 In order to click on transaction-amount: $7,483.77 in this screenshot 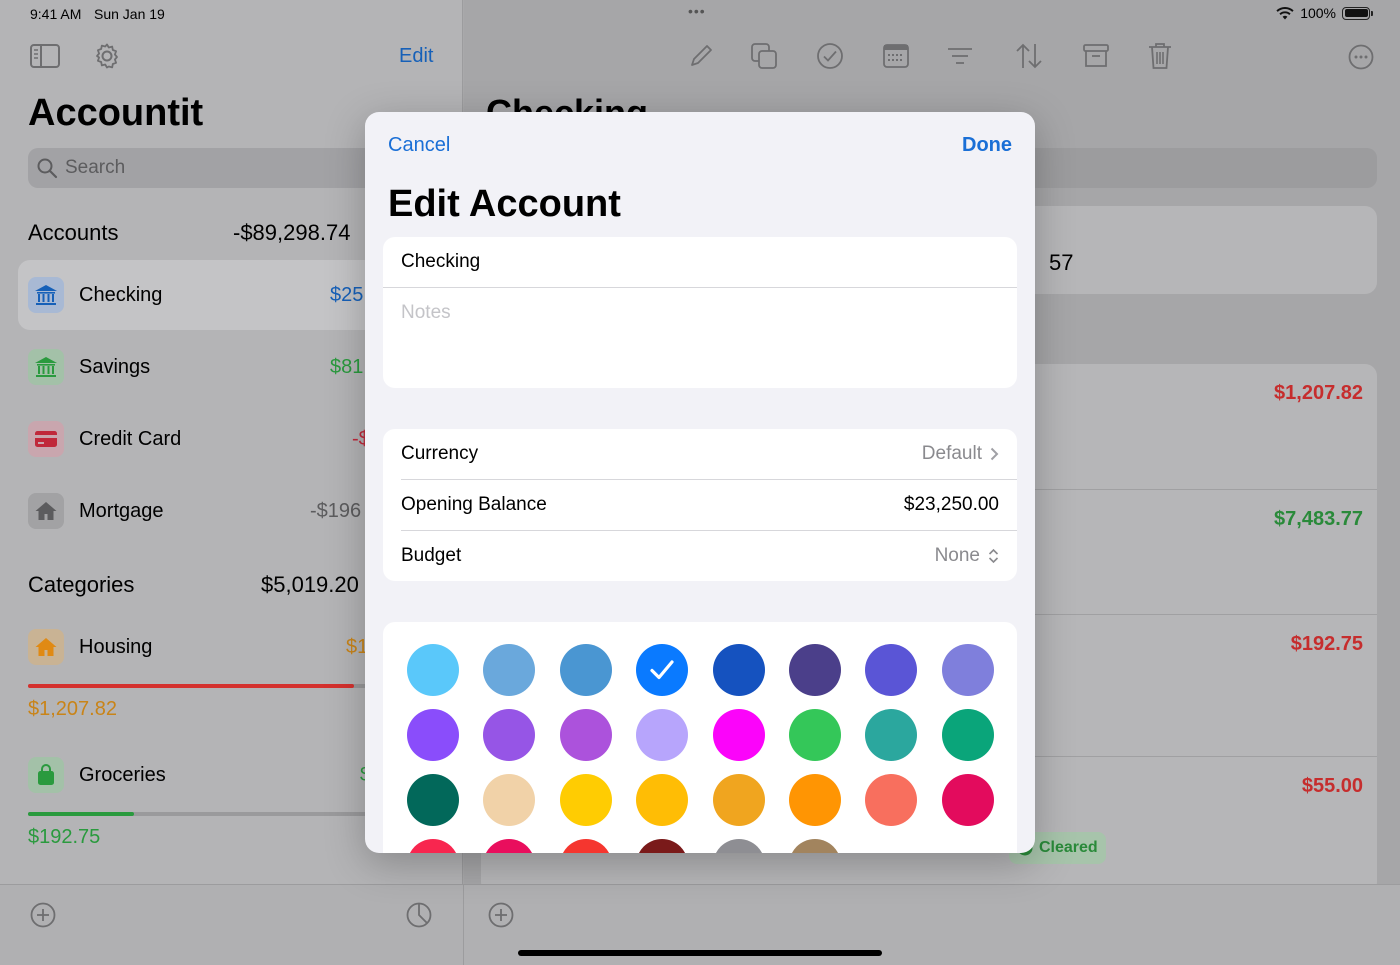, I will do `click(1318, 519)`.